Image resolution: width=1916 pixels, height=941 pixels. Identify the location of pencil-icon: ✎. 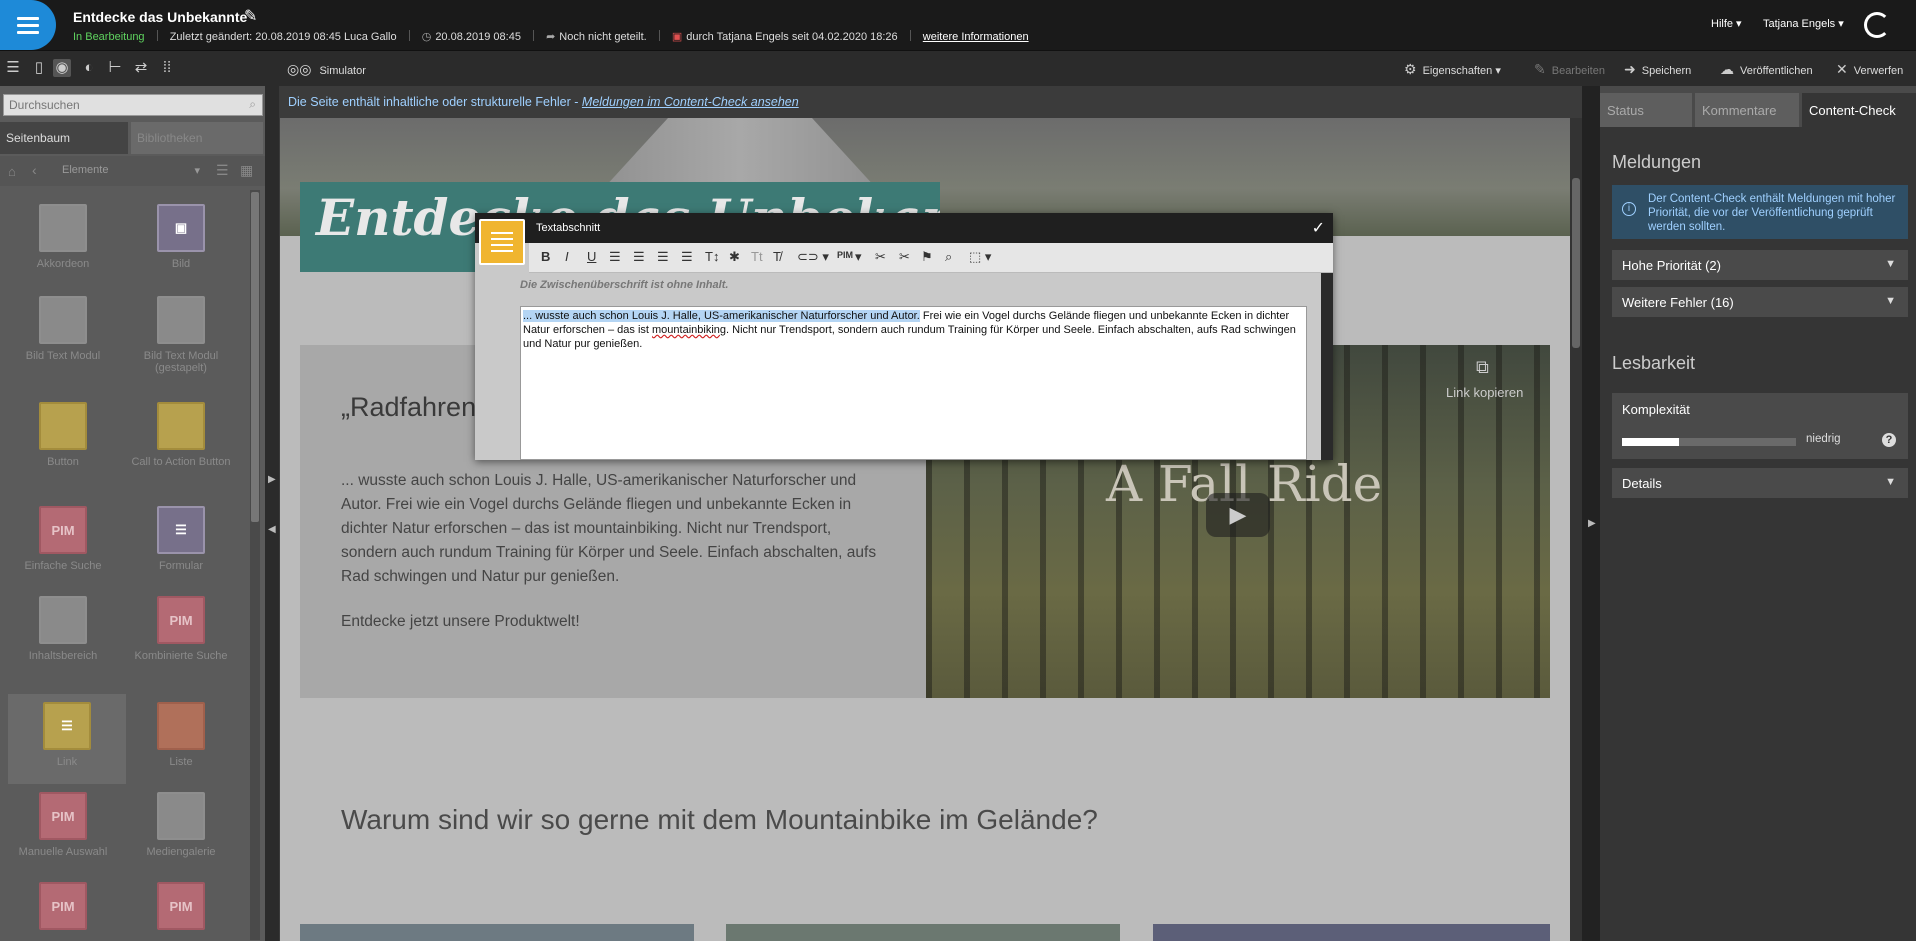
(250, 16).